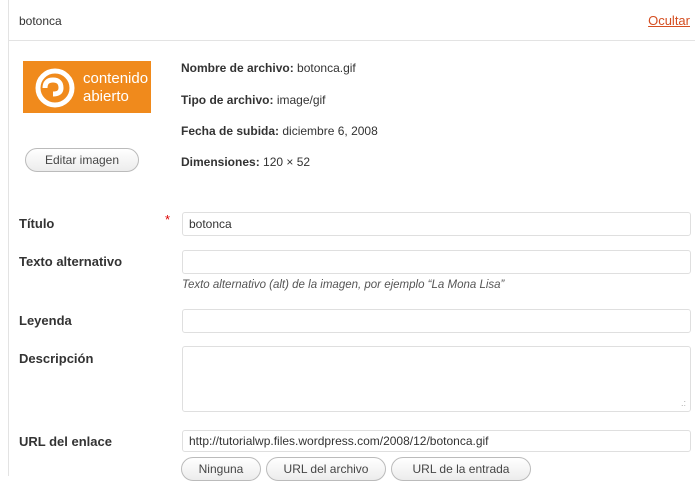 This screenshot has height=481, width=695. Describe the element at coordinates (436, 321) in the screenshot. I see `caption-input` at that location.